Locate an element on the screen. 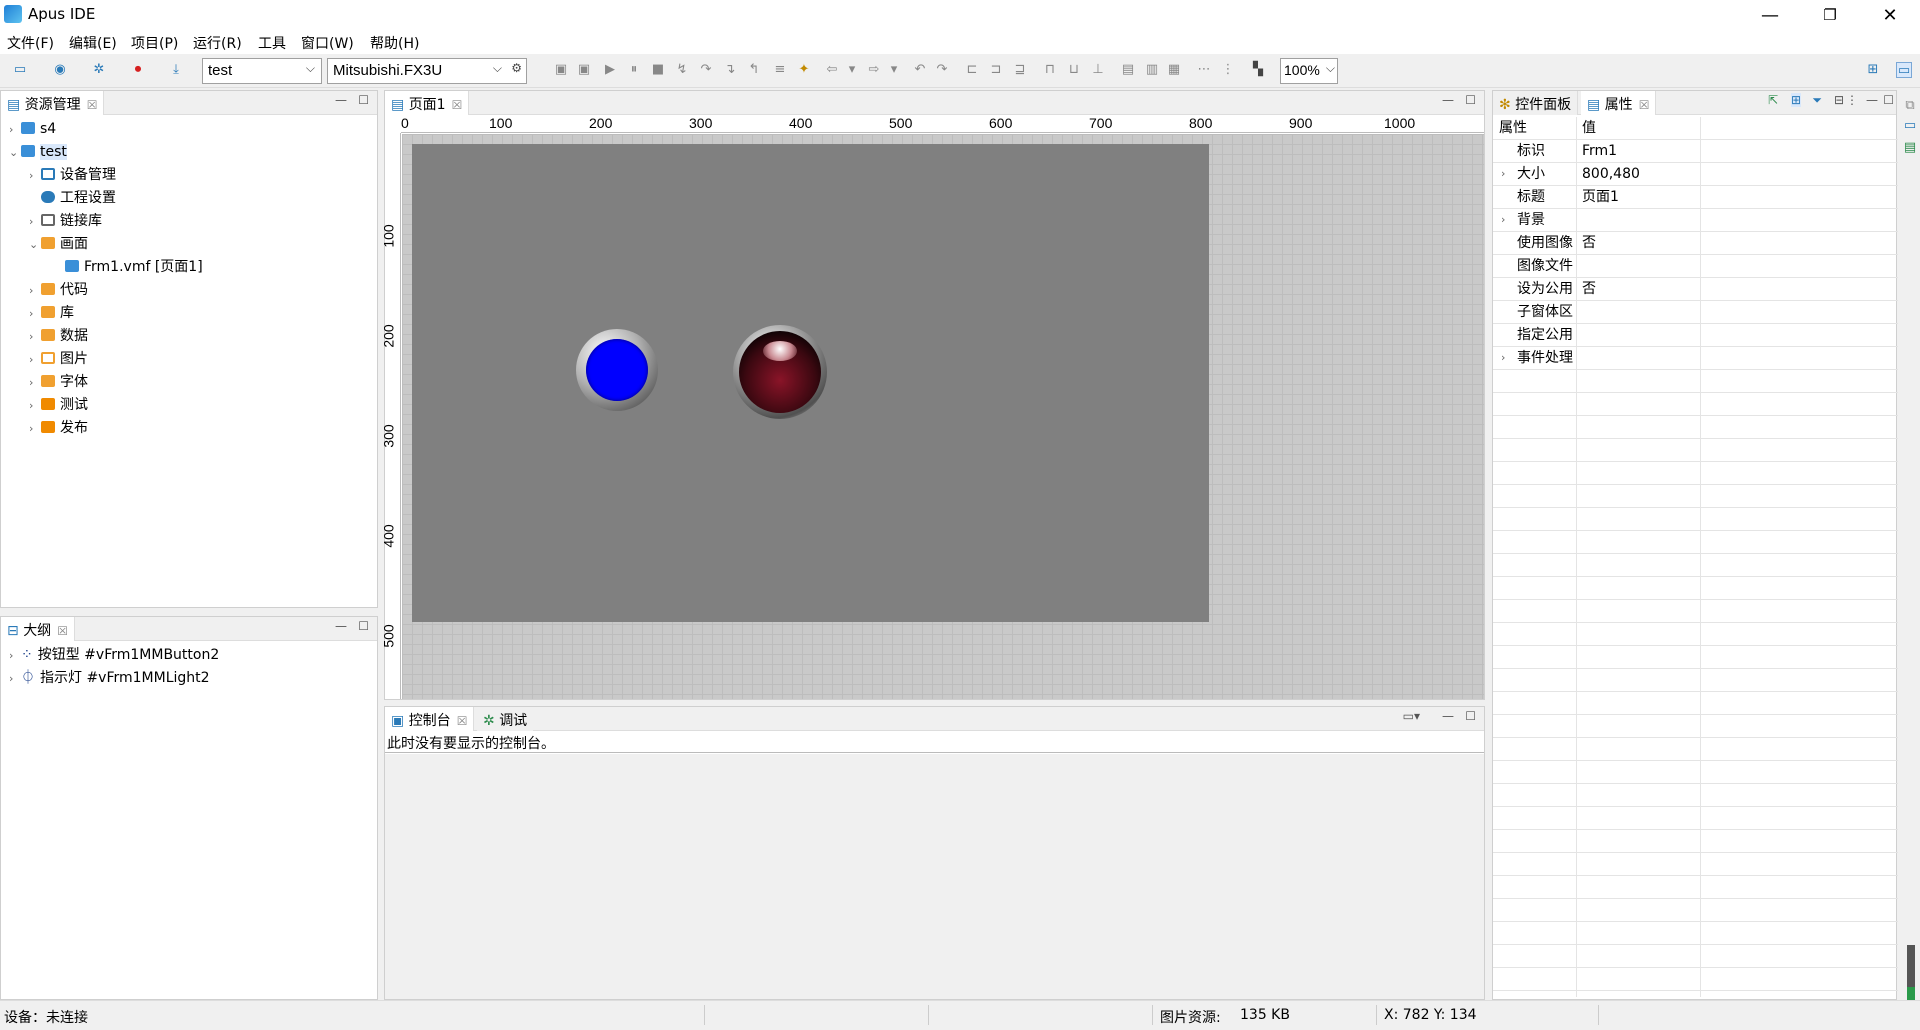 The image size is (1920, 1030). undo-icon: ↶ is located at coordinates (920, 70).